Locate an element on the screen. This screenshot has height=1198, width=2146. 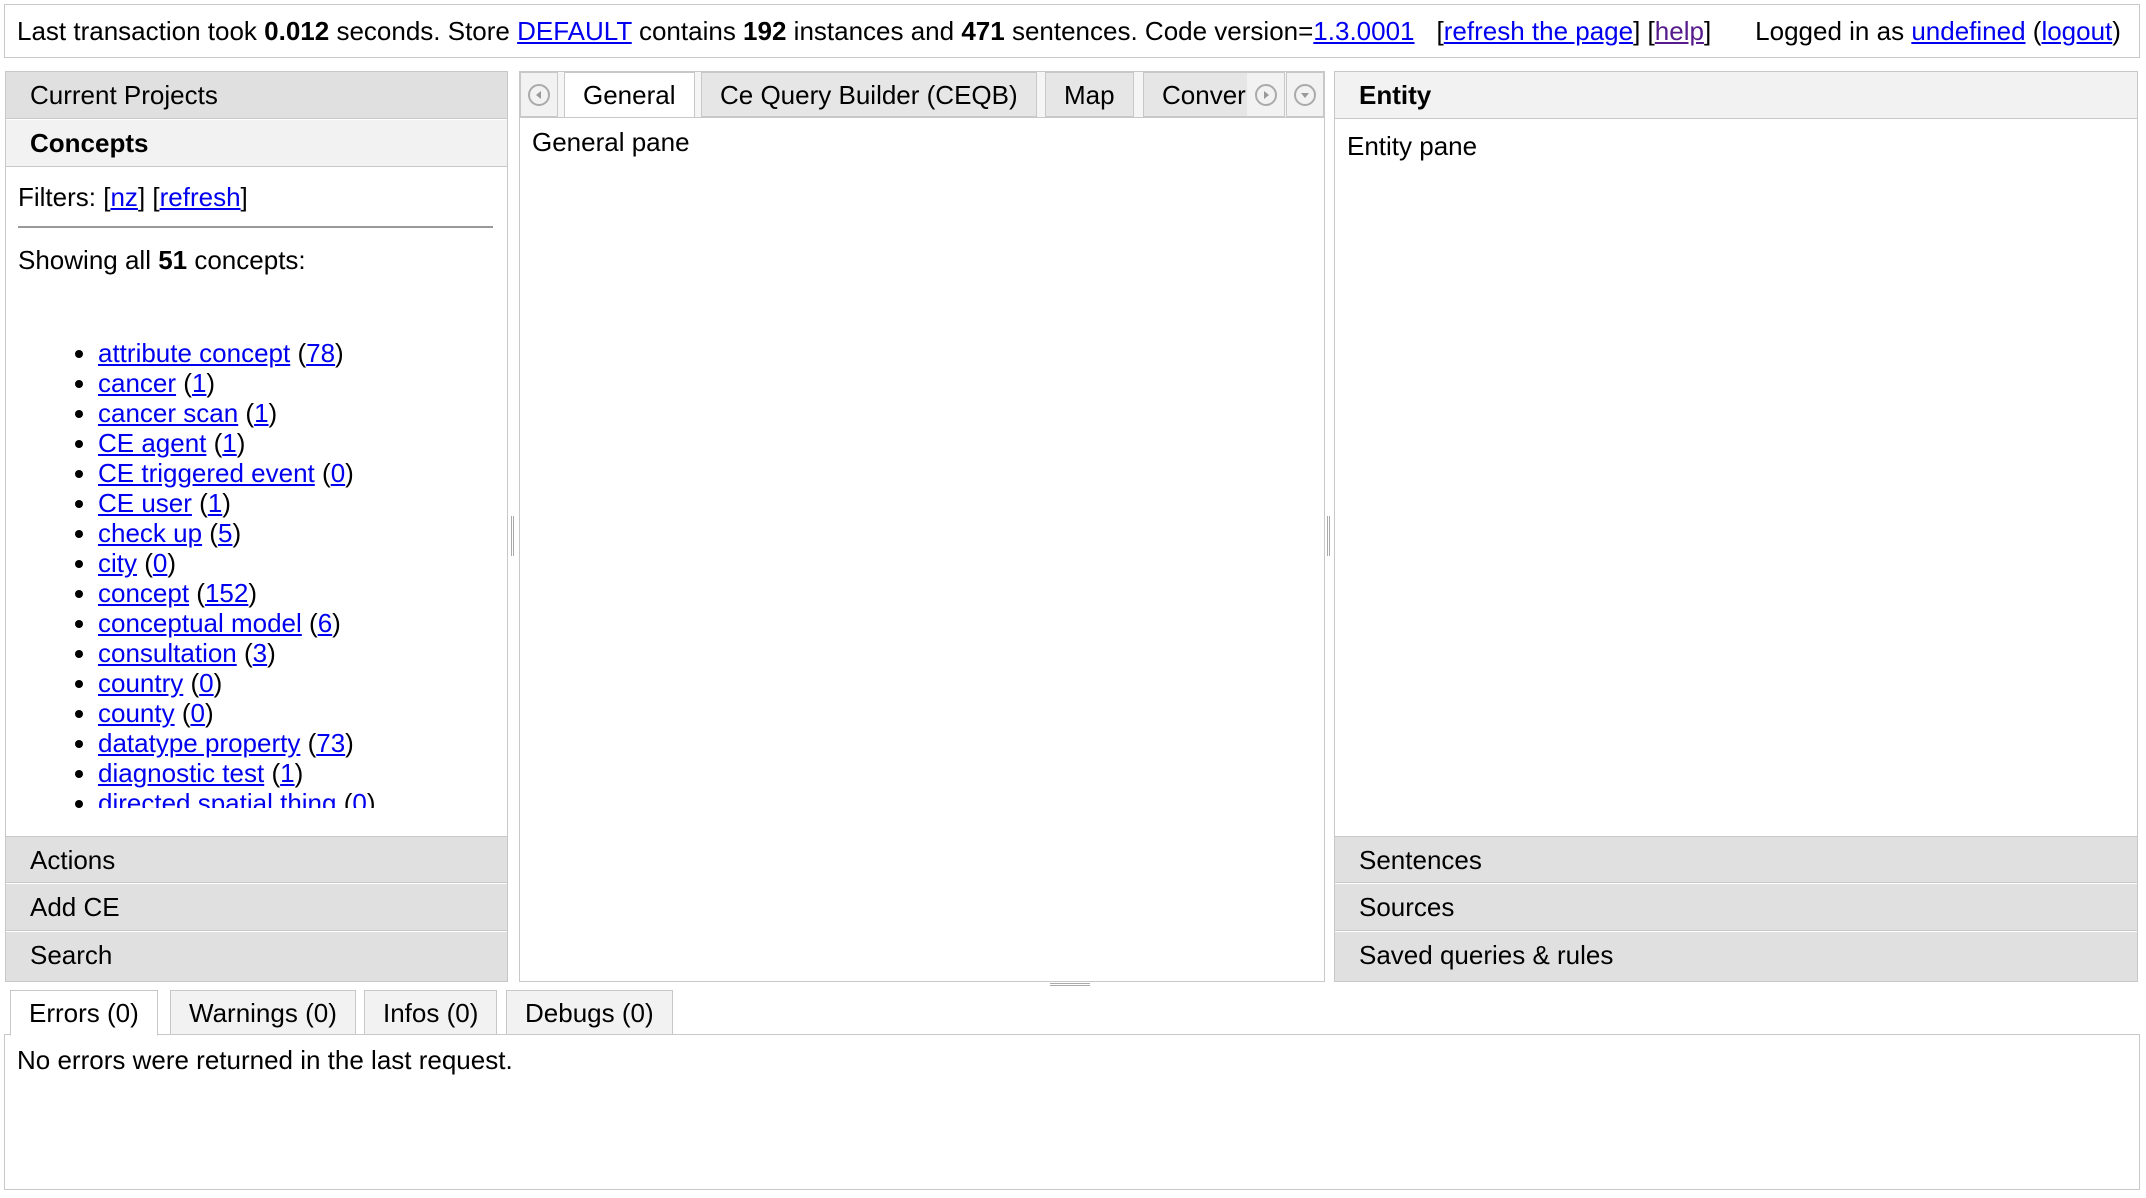
concept-link: city is located at coordinates (117, 563).